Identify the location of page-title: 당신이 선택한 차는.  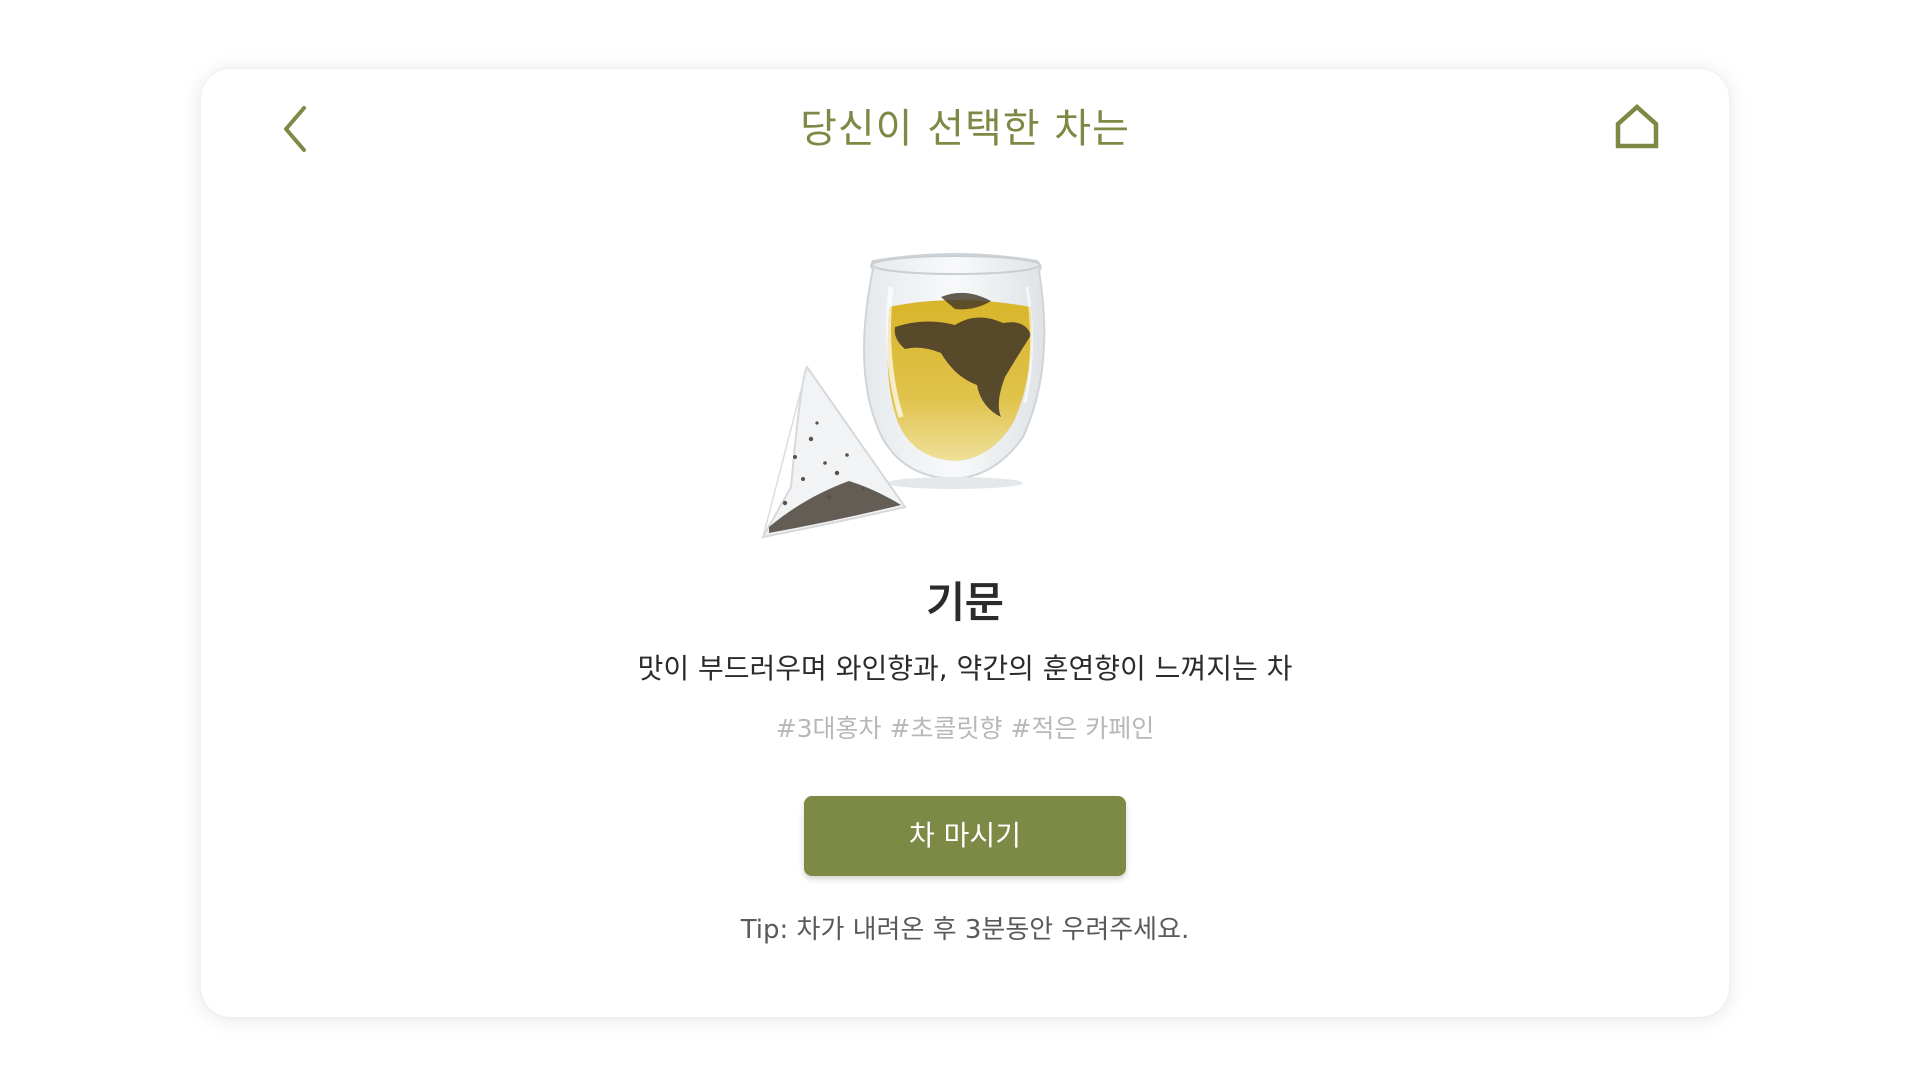
(965, 129).